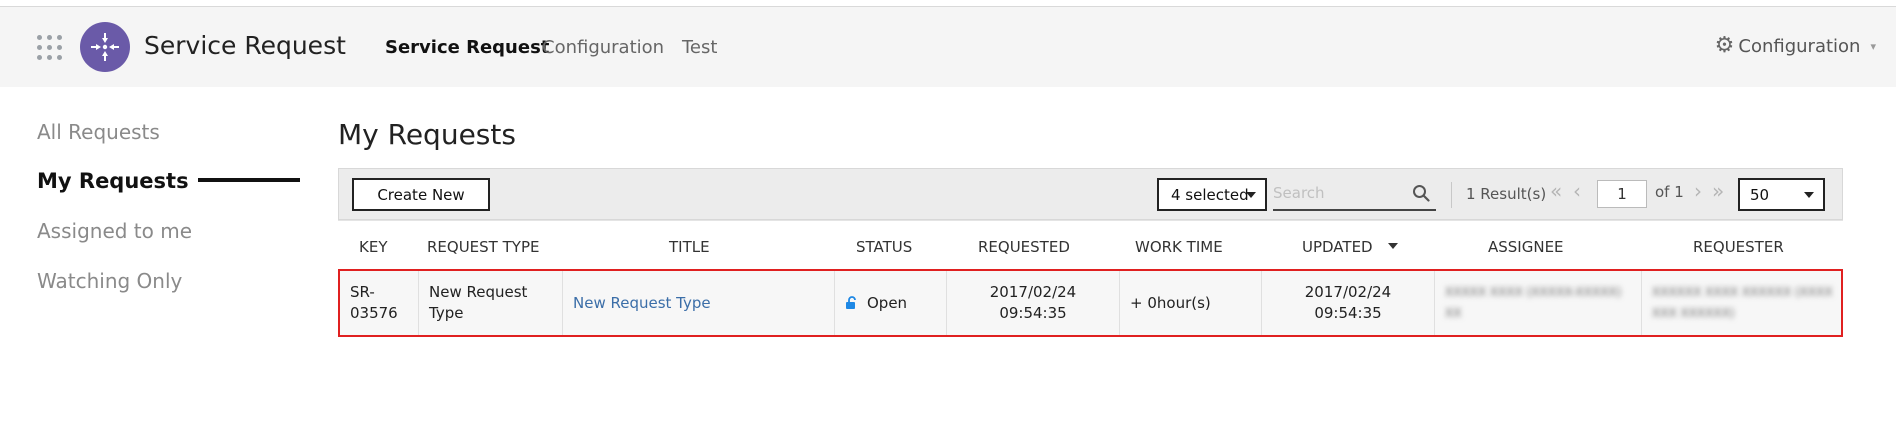  What do you see at coordinates (446, 313) in the screenshot?
I see `request-type-line-2: Type` at bounding box center [446, 313].